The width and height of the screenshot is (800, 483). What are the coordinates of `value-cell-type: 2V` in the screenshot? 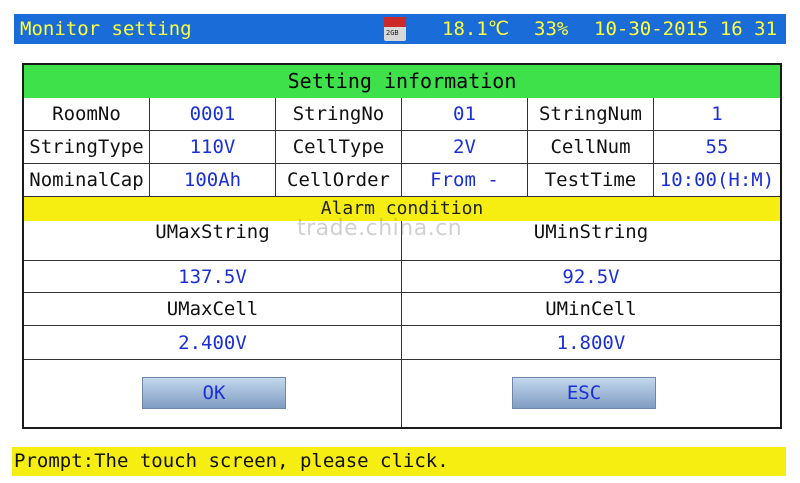 It's located at (465, 147).